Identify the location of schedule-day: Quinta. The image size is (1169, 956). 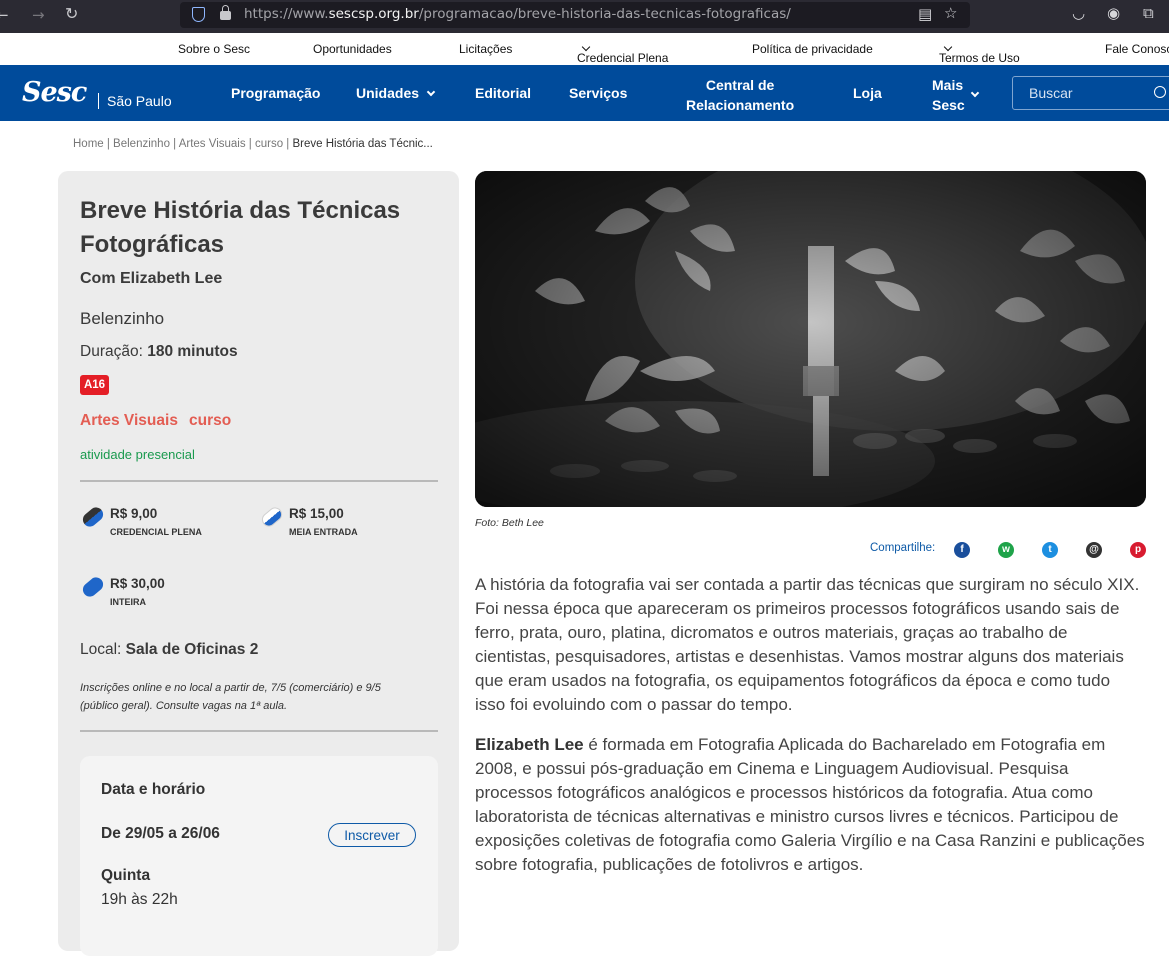
(126, 875).